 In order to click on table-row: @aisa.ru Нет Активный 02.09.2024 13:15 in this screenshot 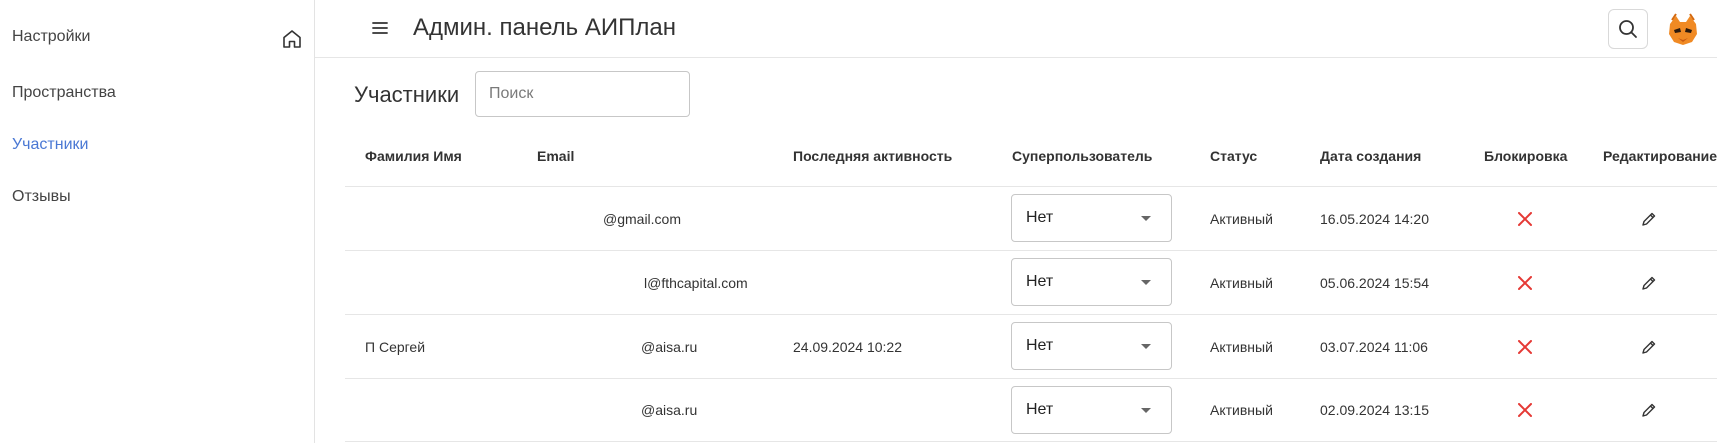, I will do `click(1031, 410)`.